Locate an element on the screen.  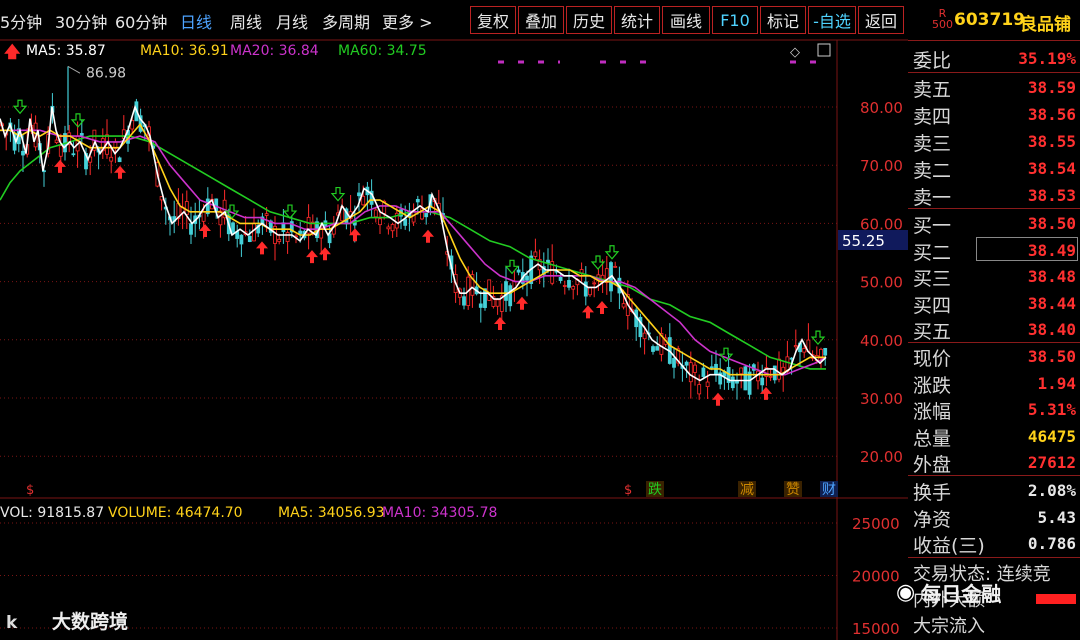
ask-row-1: 卖四 38.56 is located at coordinates (994, 114).